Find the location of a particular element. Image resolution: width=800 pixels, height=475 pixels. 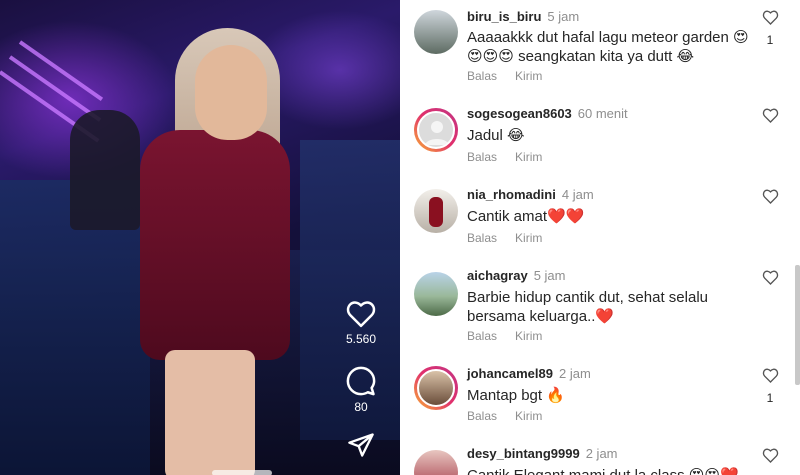

share-button is located at coordinates (361, 445).